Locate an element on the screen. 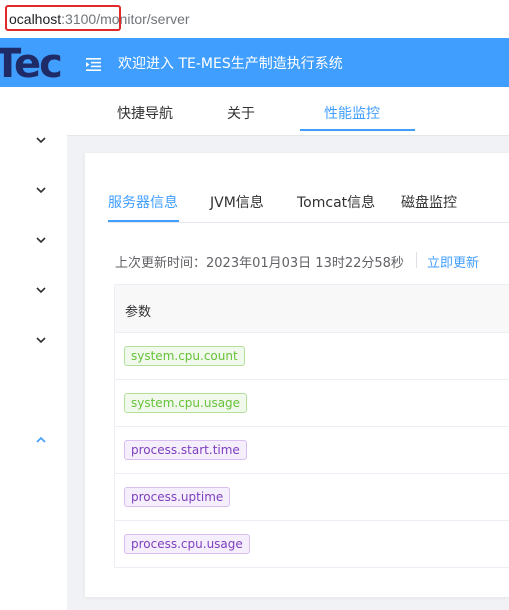 This screenshot has width=509, height=610. table-row: system.cpu.count is located at coordinates (312, 356).